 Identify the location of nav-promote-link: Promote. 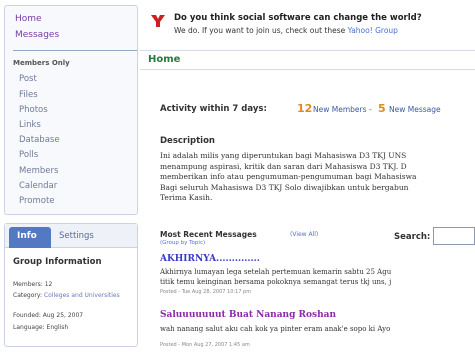
(37, 201).